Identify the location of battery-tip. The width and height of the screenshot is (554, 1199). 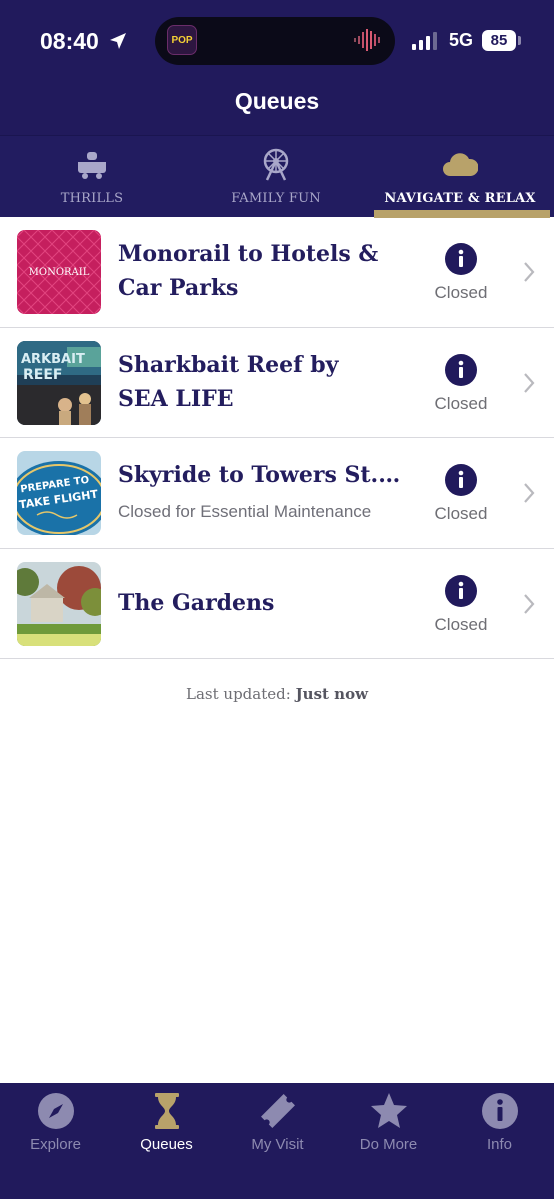
(519, 40).